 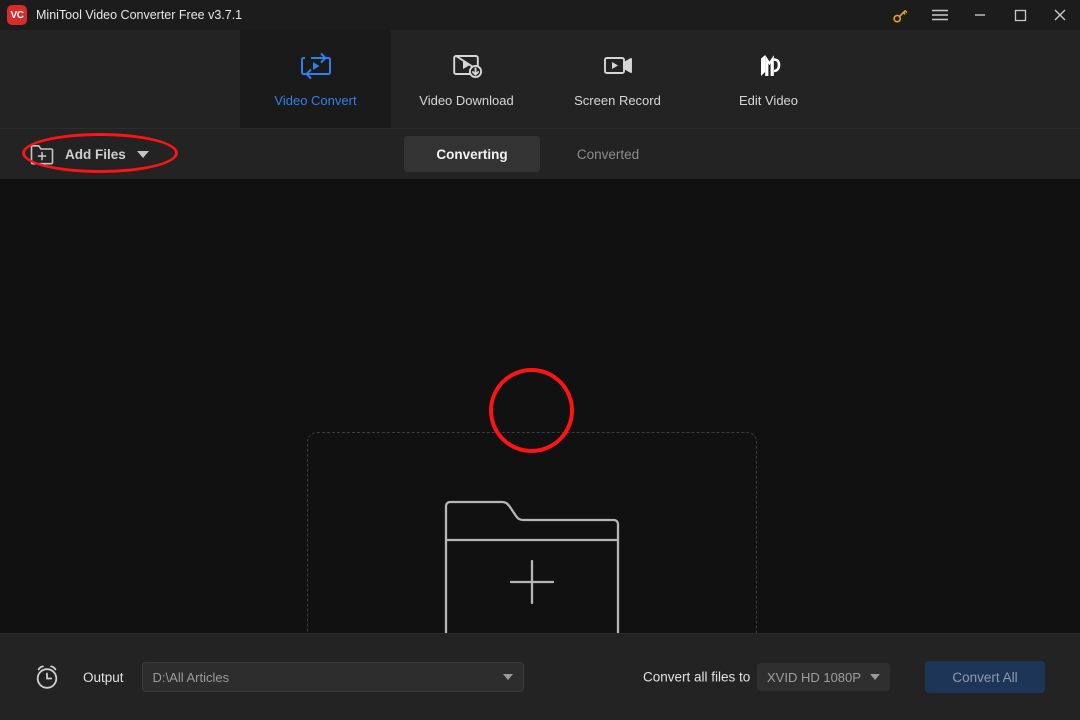 I want to click on chevron-down-icon, so click(x=142, y=154).